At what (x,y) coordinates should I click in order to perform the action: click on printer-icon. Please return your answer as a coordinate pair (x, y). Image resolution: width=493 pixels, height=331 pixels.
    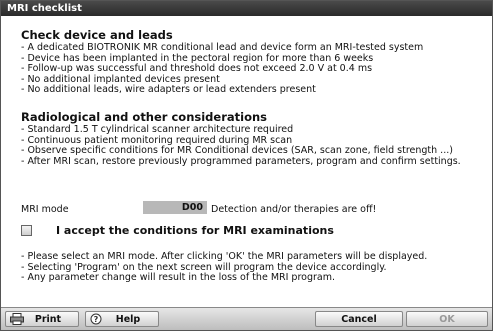
    Looking at the image, I should click on (17, 319).